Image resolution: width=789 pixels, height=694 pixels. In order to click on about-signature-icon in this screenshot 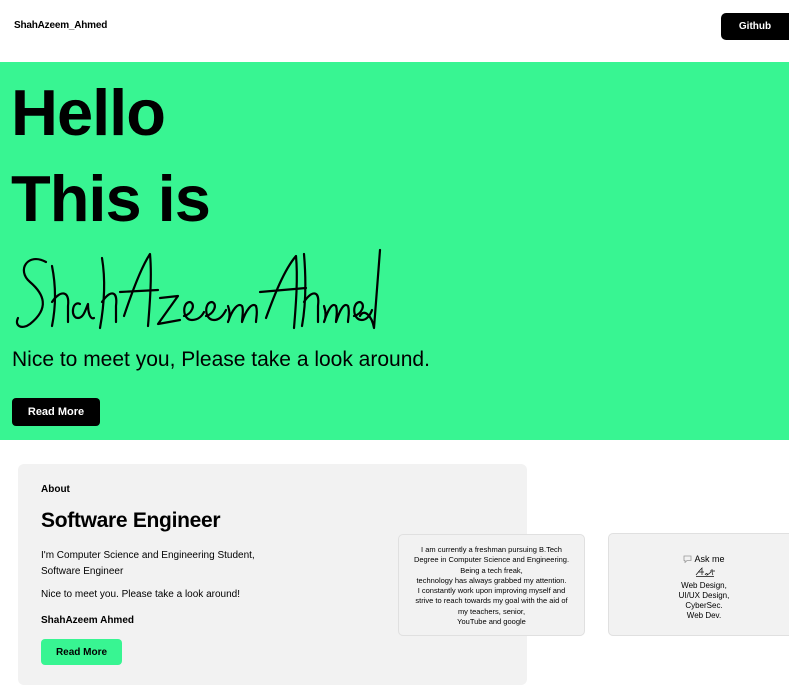, I will do `click(705, 572)`.